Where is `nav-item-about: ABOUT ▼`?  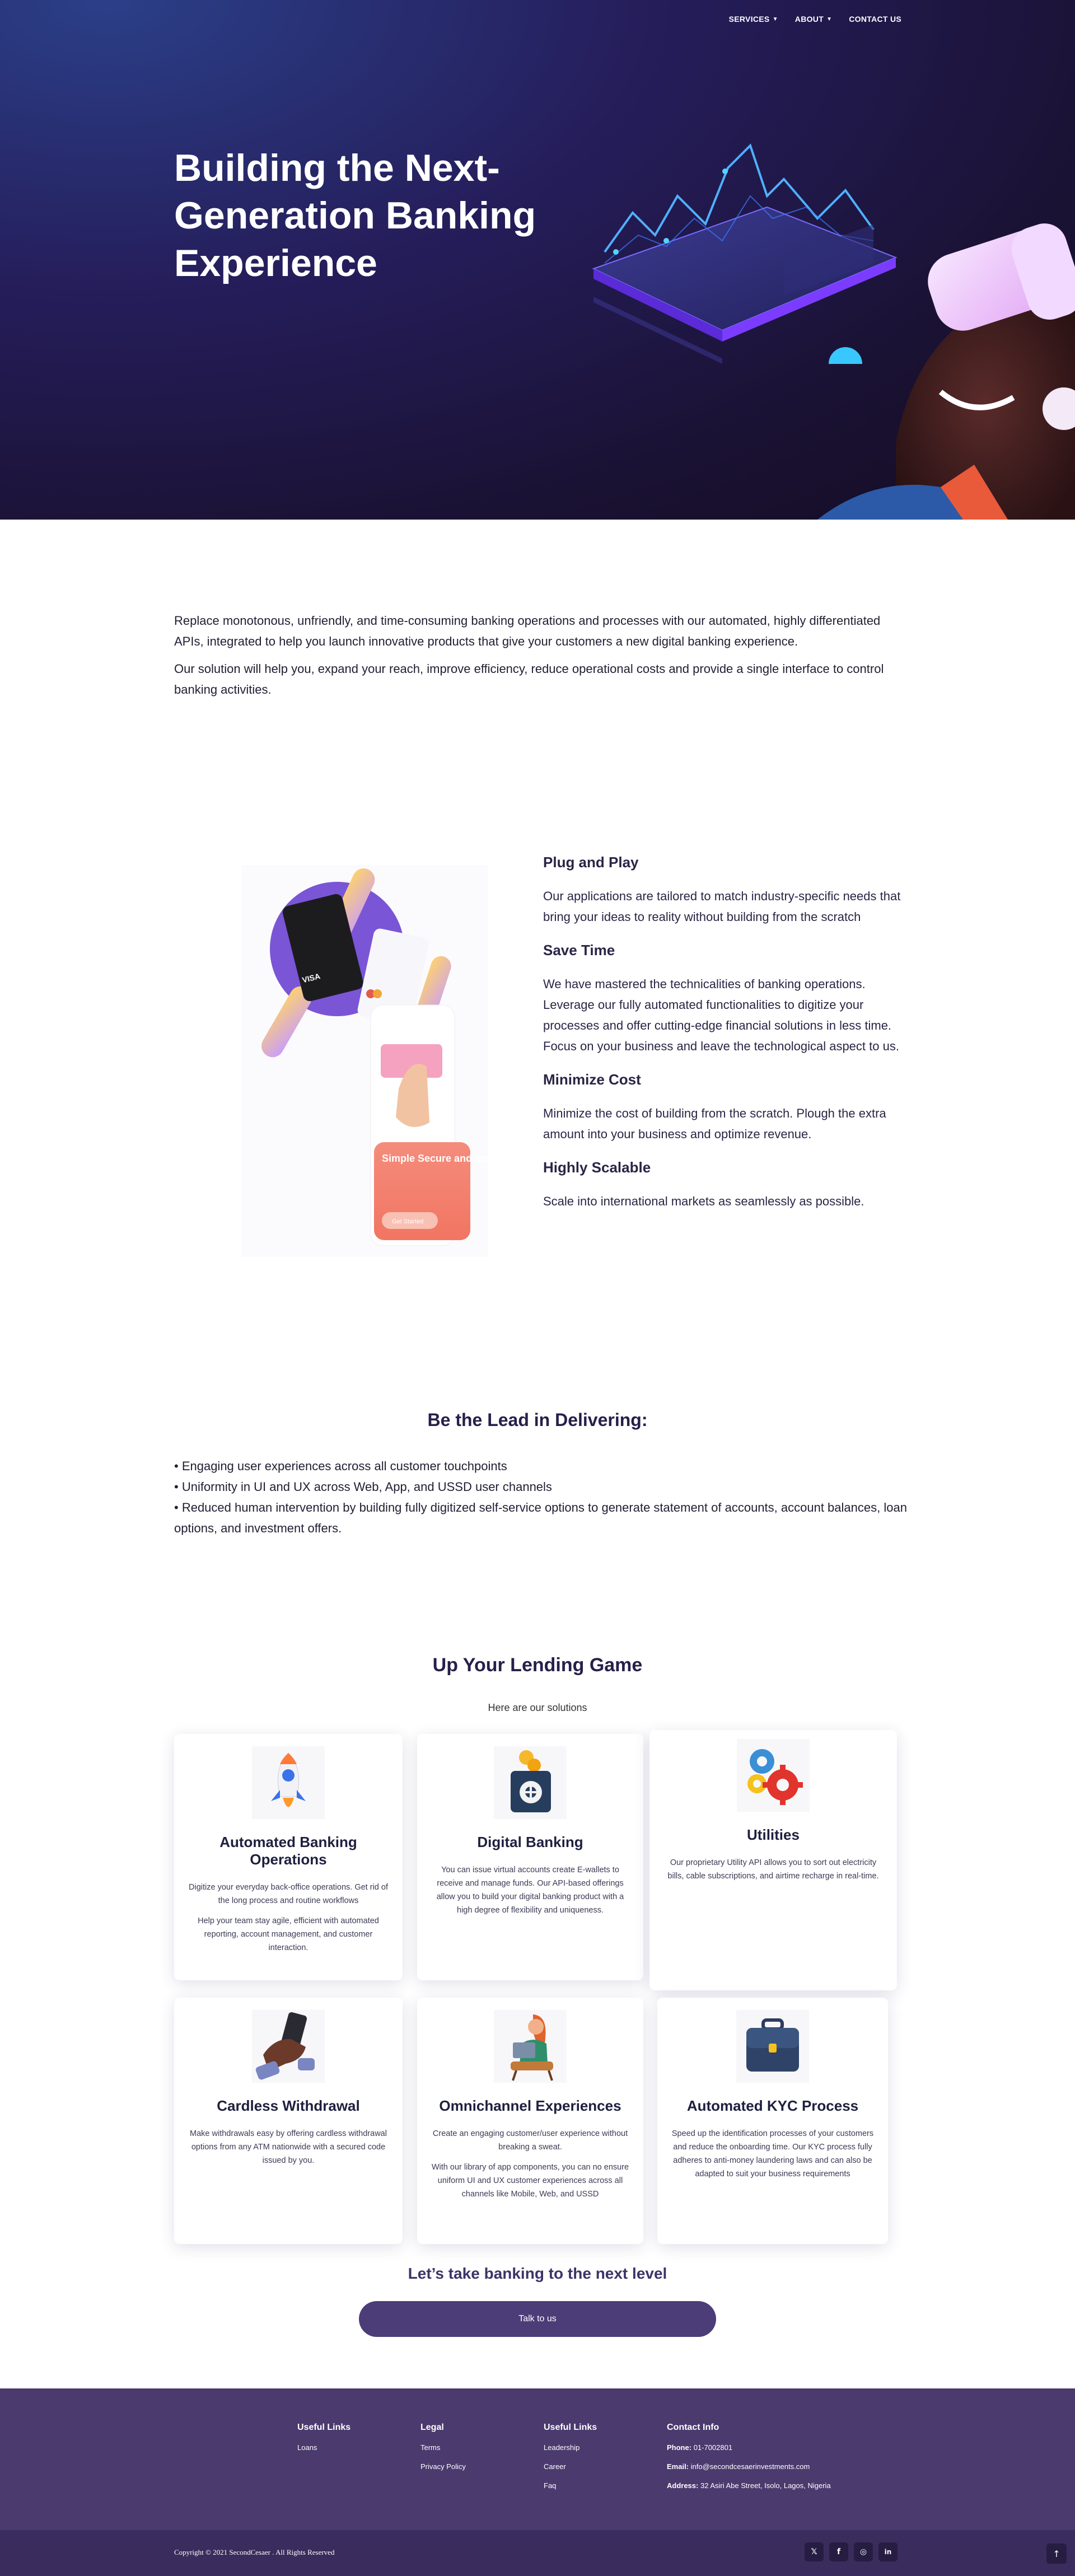
nav-item-about: ABOUT ▼ is located at coordinates (814, 19).